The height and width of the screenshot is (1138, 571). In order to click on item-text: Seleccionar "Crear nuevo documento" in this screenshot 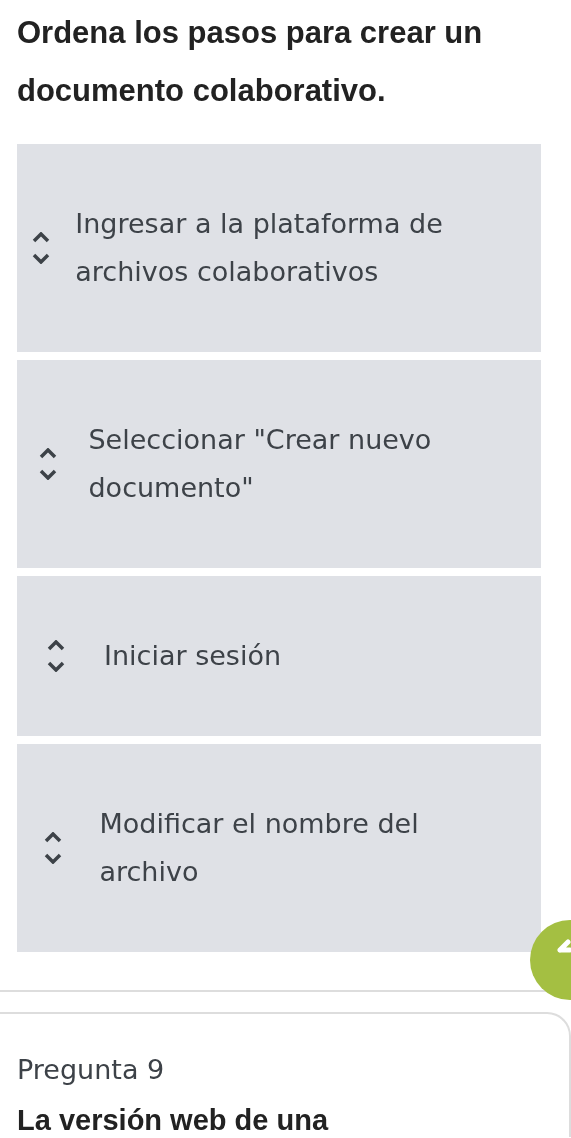, I will do `click(260, 464)`.